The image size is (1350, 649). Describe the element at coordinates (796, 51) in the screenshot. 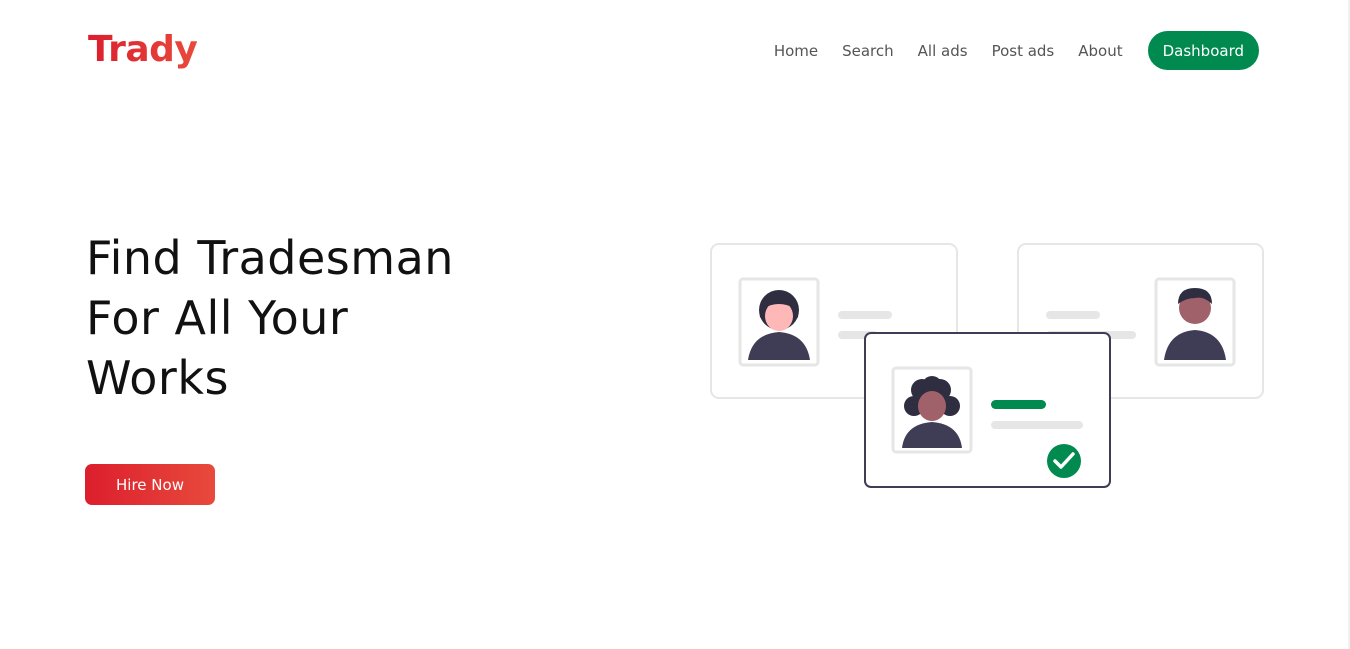

I see `nav-link-home: Home` at that location.